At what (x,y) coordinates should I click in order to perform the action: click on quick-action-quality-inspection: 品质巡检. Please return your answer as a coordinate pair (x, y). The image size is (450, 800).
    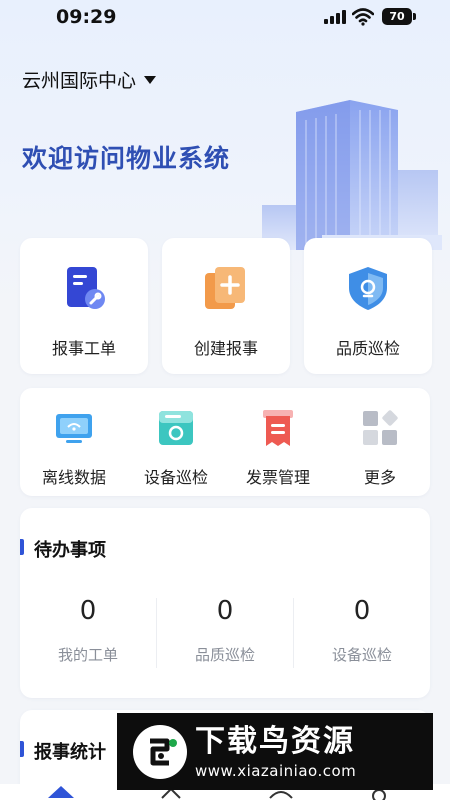
    Looking at the image, I should click on (368, 306).